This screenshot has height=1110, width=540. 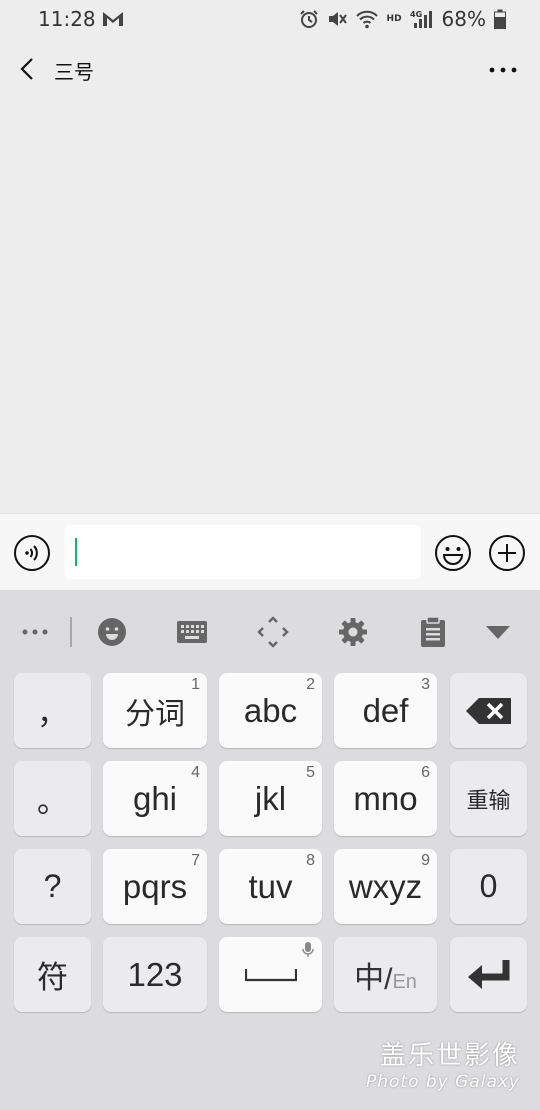 What do you see at coordinates (195, 860) in the screenshot?
I see `key-7-num: 7` at bounding box center [195, 860].